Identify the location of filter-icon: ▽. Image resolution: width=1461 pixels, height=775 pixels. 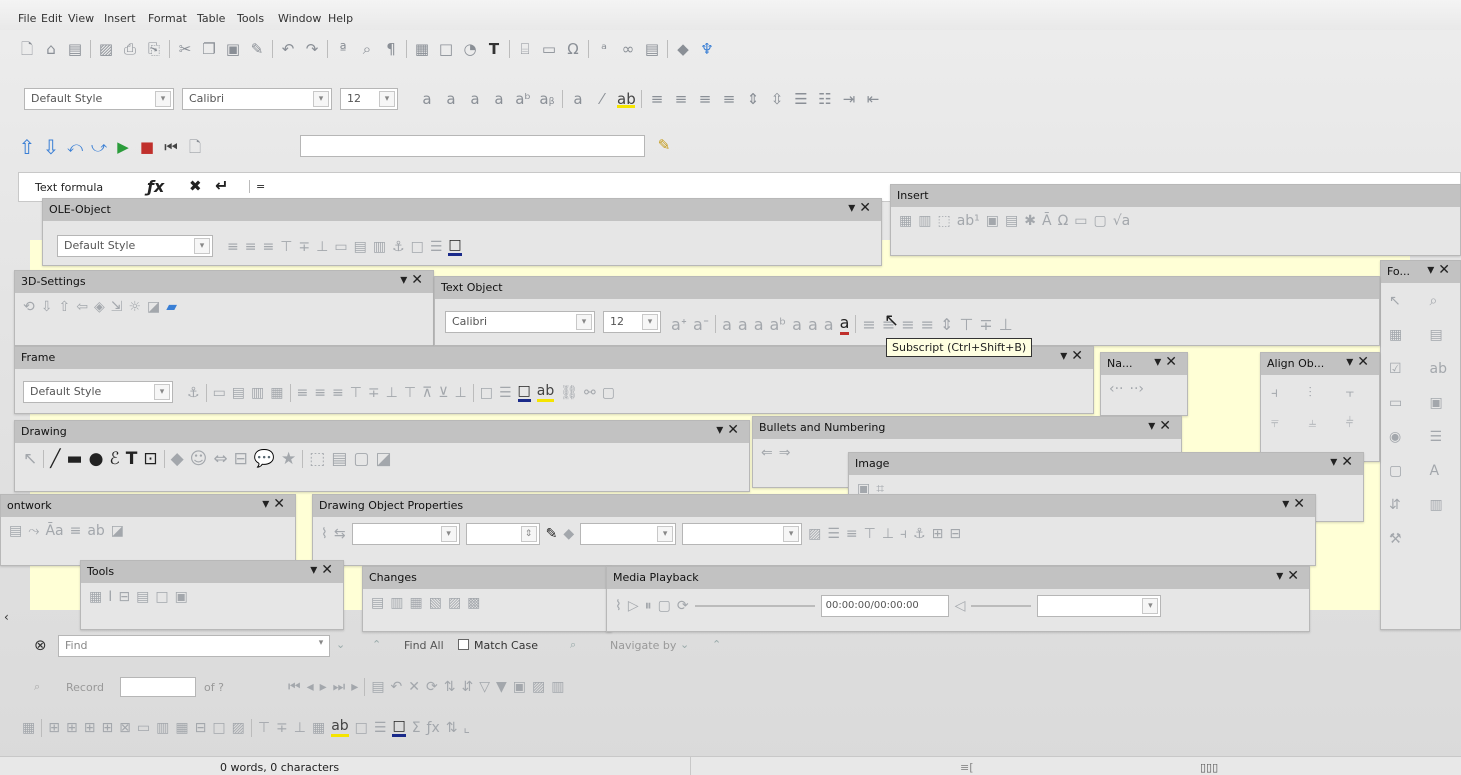
(484, 687).